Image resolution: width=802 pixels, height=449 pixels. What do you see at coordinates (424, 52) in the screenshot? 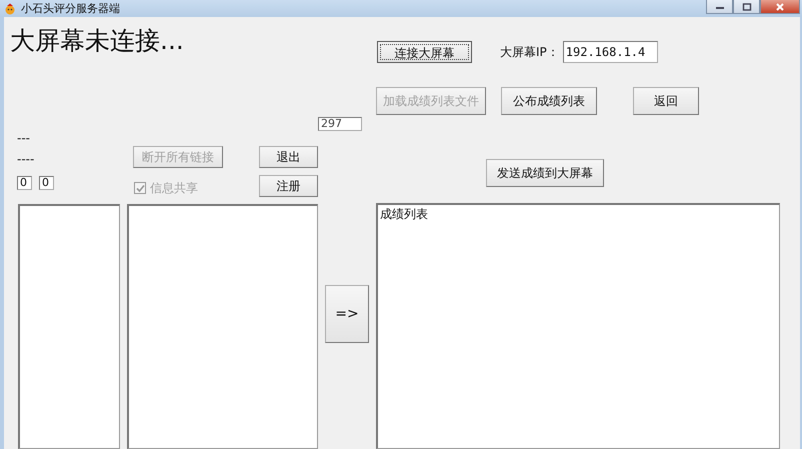
I see `connect-button: 连接大屏幕` at bounding box center [424, 52].